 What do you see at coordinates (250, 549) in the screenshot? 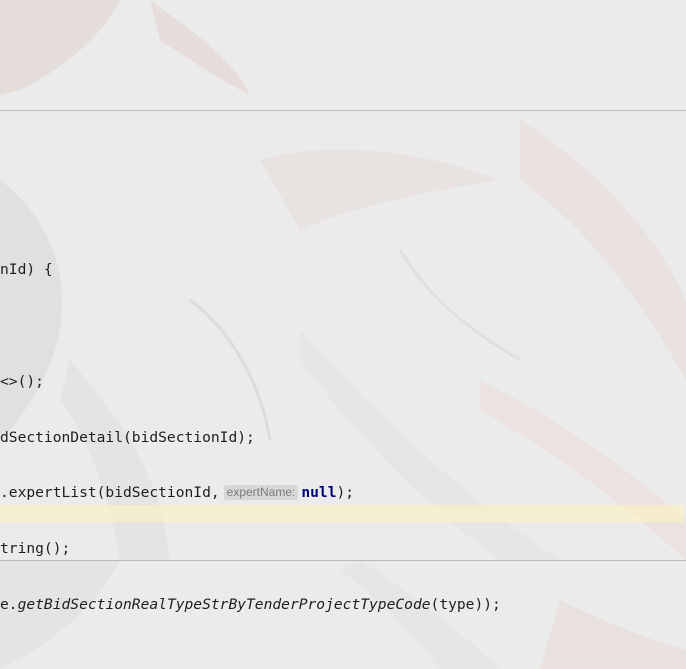
I see `code-line: tring();` at bounding box center [250, 549].